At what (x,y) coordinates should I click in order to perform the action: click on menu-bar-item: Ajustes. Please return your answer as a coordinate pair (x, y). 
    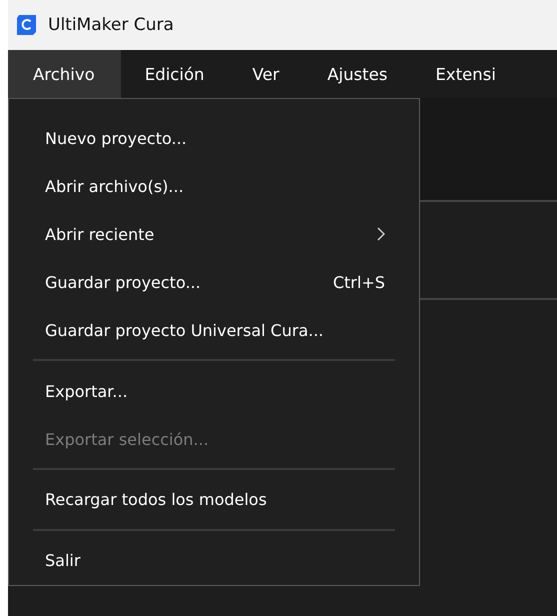
    Looking at the image, I should click on (357, 74).